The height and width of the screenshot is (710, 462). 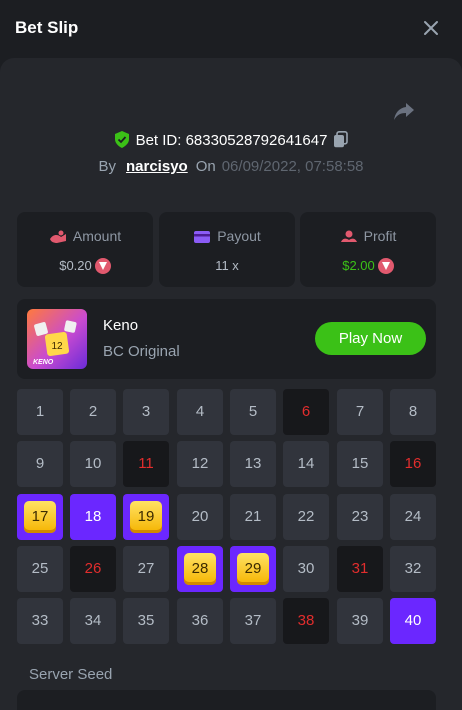 I want to click on shield-check-icon, so click(x=121, y=139).